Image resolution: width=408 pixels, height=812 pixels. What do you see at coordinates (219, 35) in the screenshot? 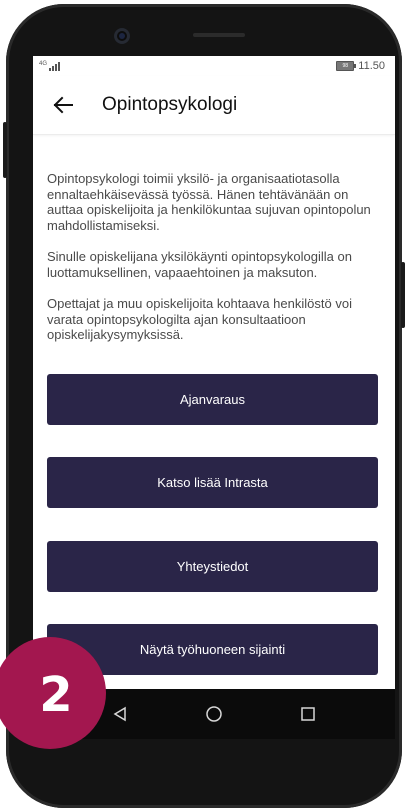
I see `earpiece-speaker` at bounding box center [219, 35].